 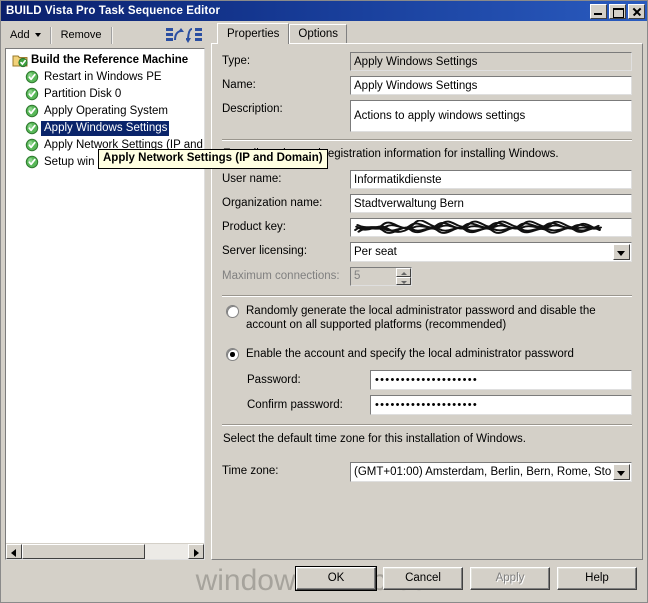 I want to click on name-input, so click(x=491, y=85).